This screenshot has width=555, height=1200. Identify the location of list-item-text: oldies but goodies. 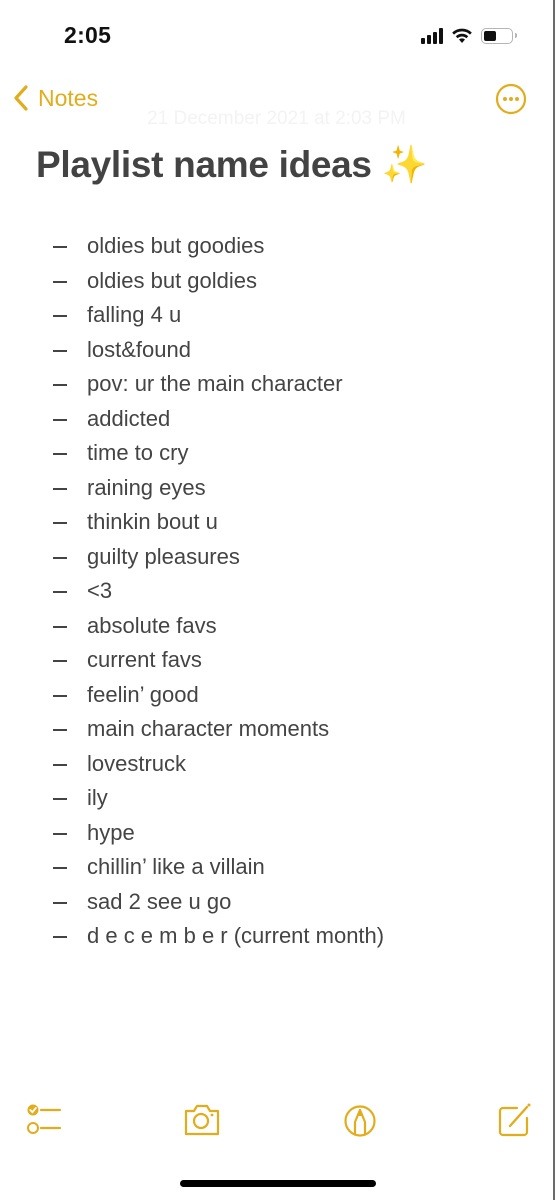
(176, 246).